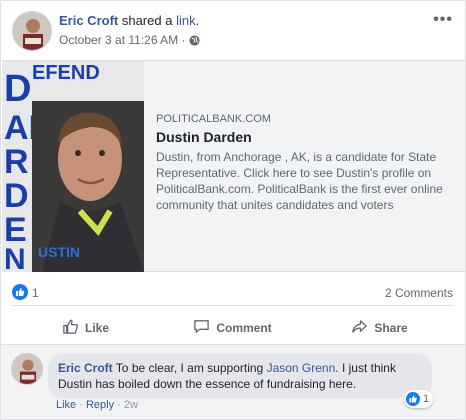  Describe the element at coordinates (66, 405) in the screenshot. I see `comment-like-link: Like` at that location.